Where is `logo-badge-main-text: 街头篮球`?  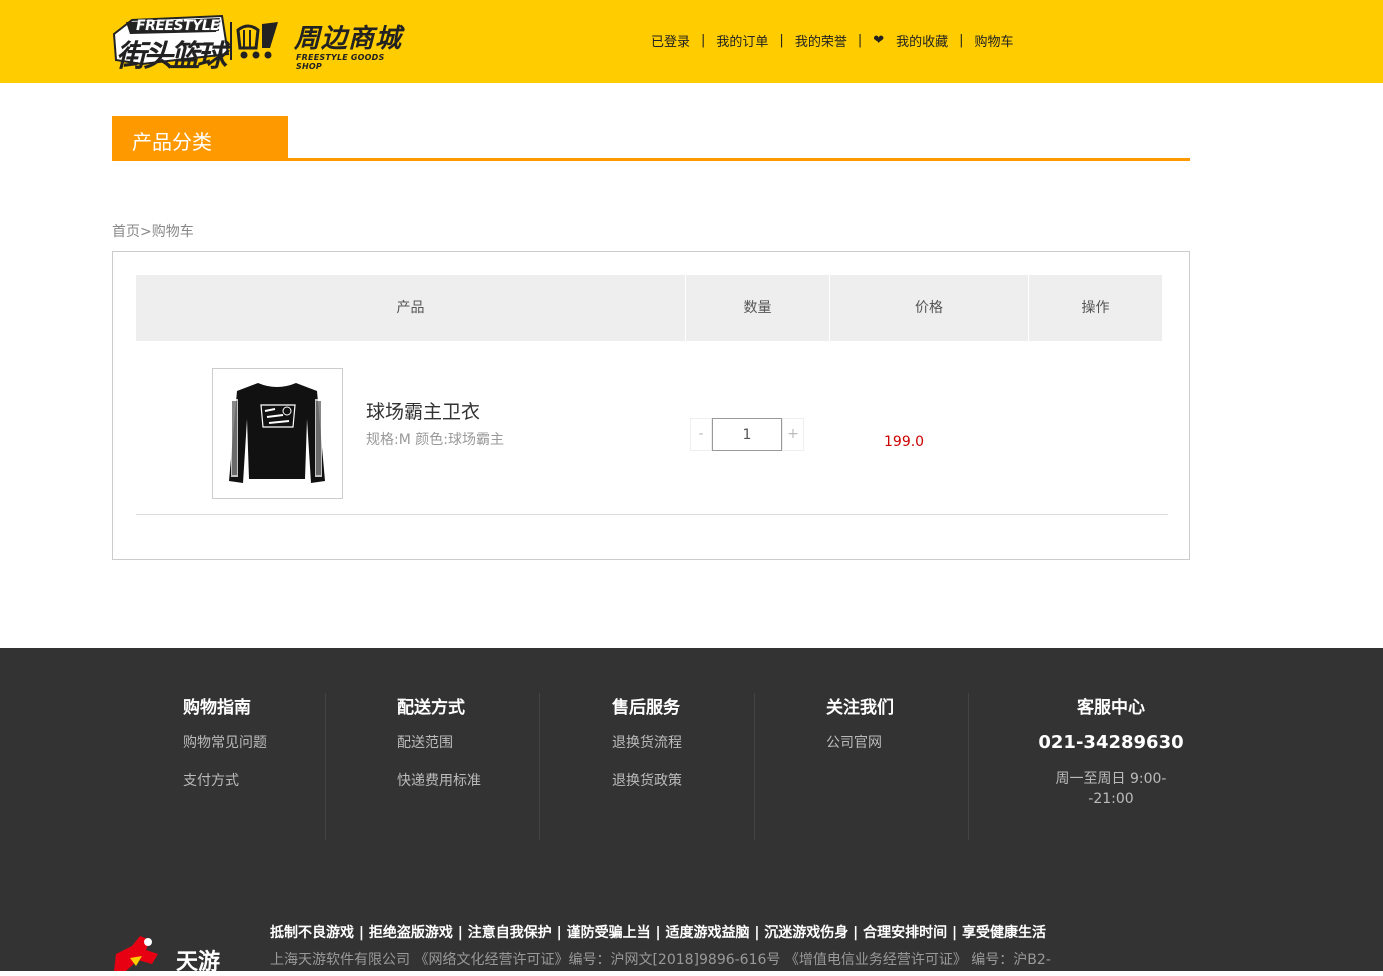 logo-badge-main-text: 街头篮球 is located at coordinates (171, 56).